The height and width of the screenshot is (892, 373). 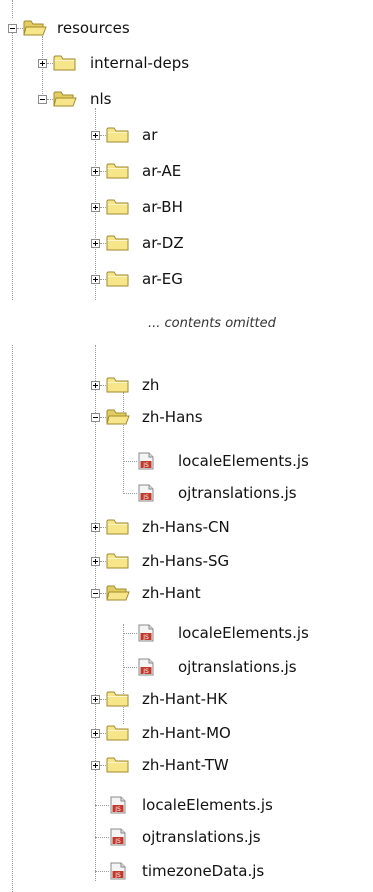 I want to click on file-timezonedata-js: JS timezoneData.js, so click(x=186, y=871).